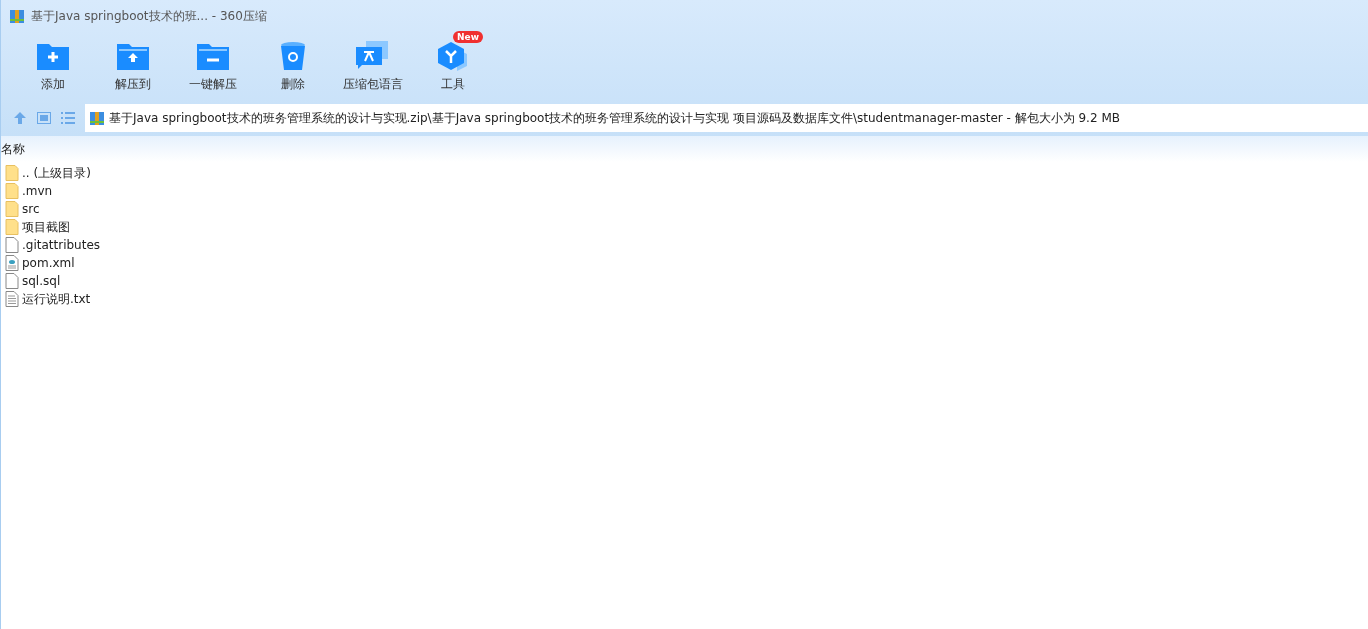  I want to click on folder-minus-icon, so click(213, 56).